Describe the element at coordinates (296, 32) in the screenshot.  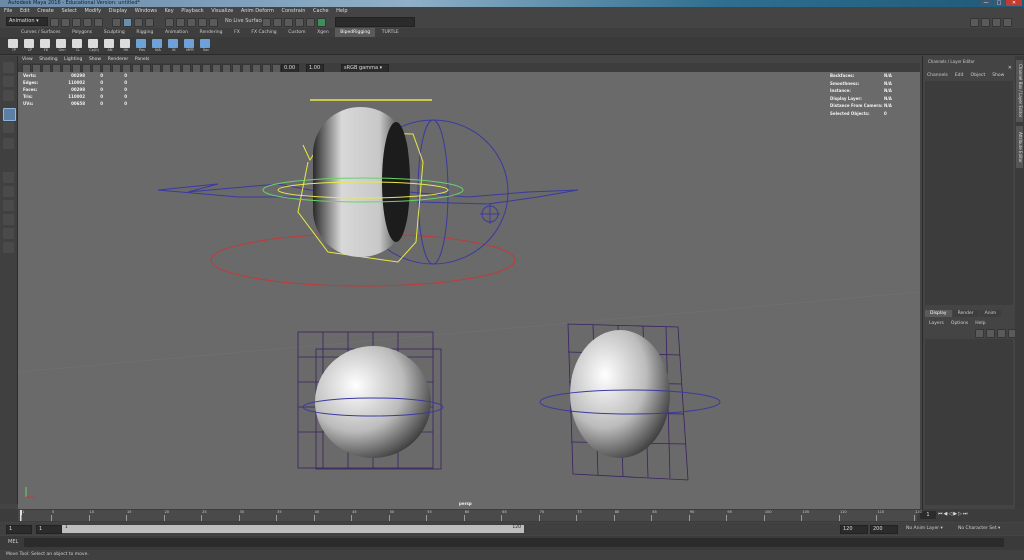
I see `tab-custom: Custom` at that location.